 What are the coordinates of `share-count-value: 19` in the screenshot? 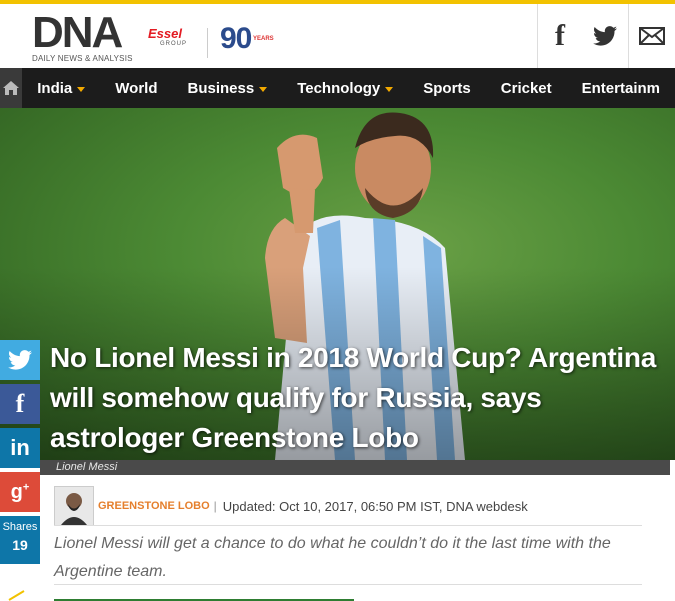 It's located at (20, 545).